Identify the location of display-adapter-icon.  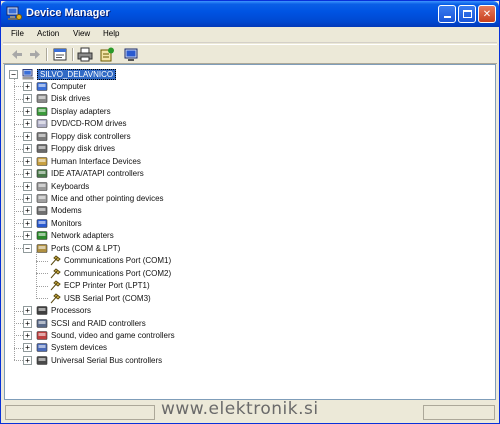
(42, 111).